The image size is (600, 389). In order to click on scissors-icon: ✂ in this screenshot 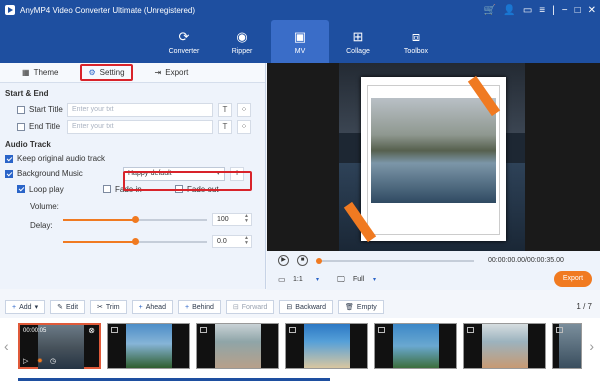, I will do `click(100, 307)`.